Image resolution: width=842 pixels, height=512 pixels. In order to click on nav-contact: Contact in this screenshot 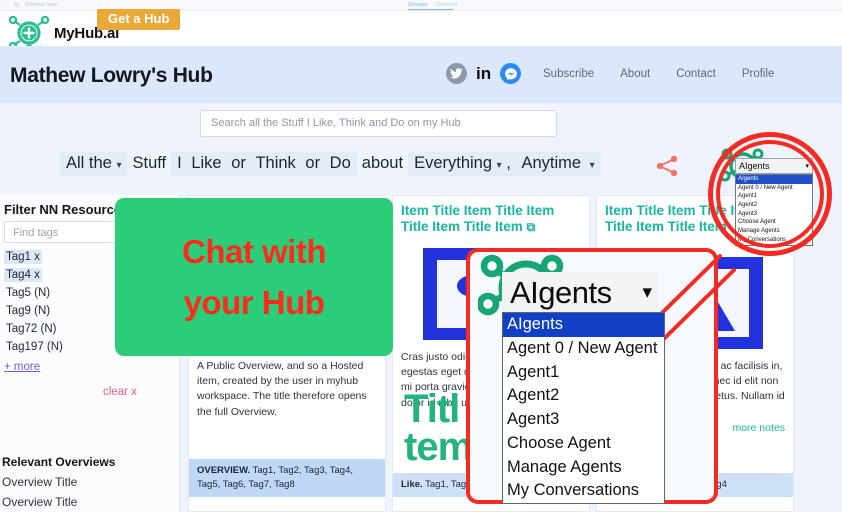, I will do `click(696, 74)`.